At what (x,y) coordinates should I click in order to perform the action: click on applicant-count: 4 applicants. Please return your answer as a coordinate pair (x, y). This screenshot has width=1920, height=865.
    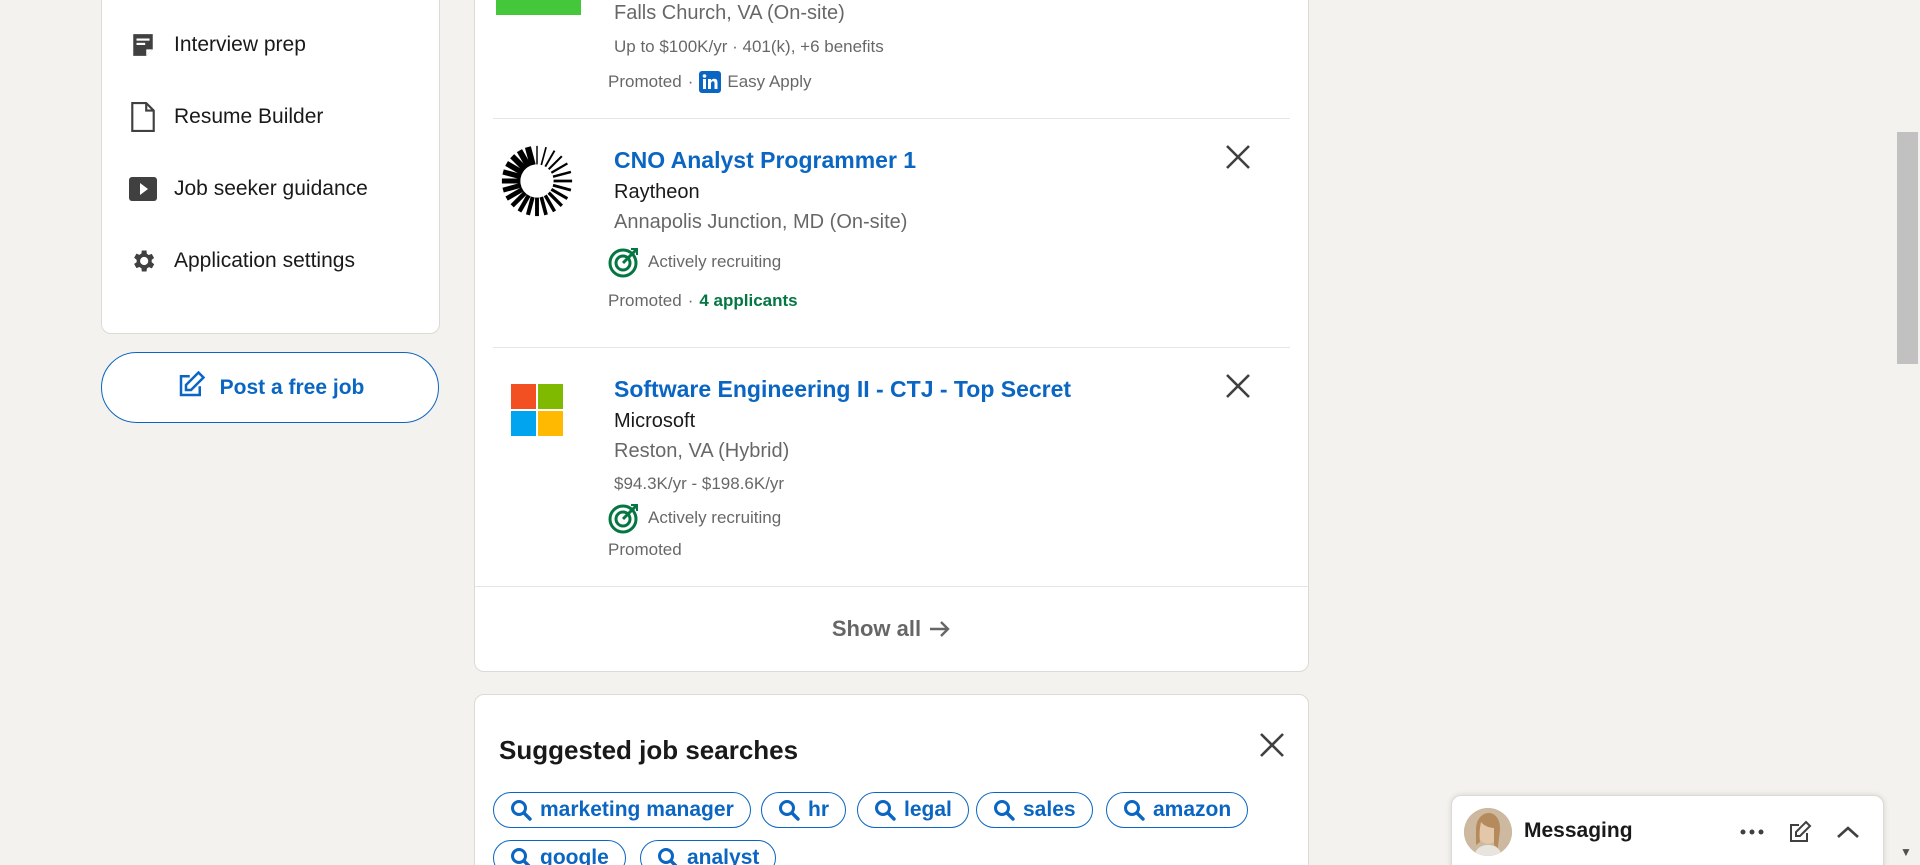
    Looking at the image, I should click on (748, 300).